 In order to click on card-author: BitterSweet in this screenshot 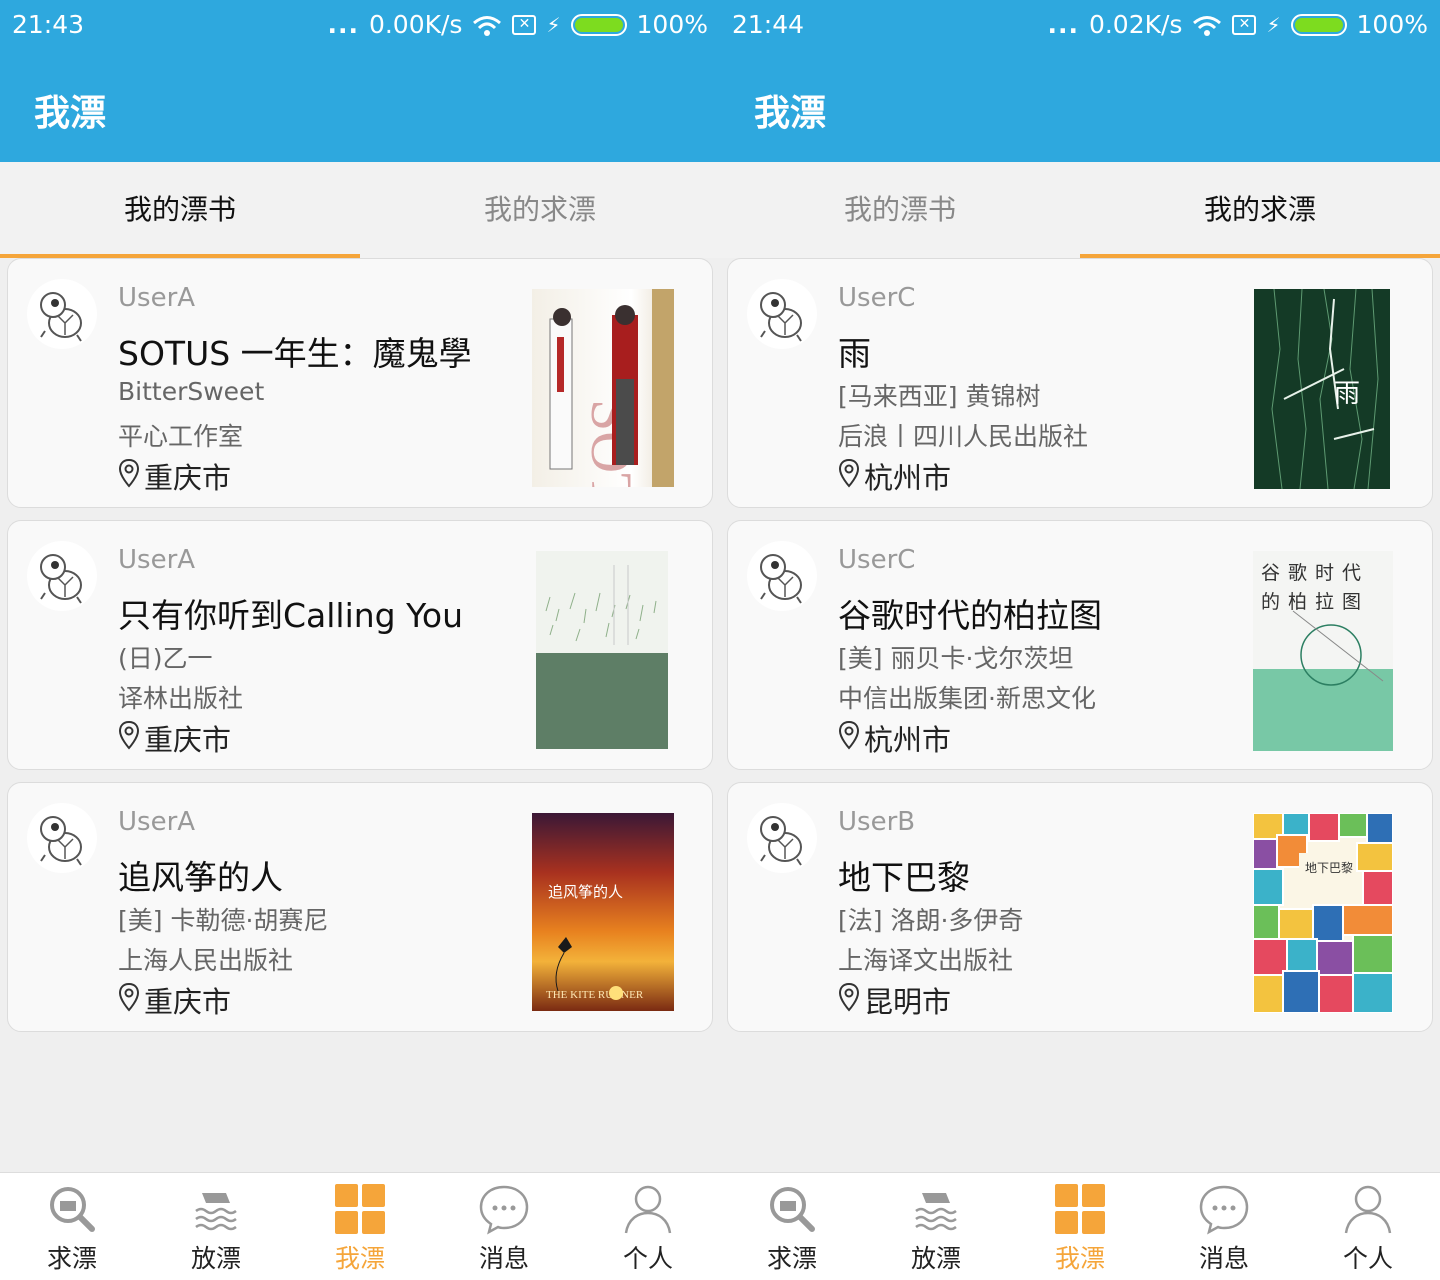, I will do `click(191, 391)`.